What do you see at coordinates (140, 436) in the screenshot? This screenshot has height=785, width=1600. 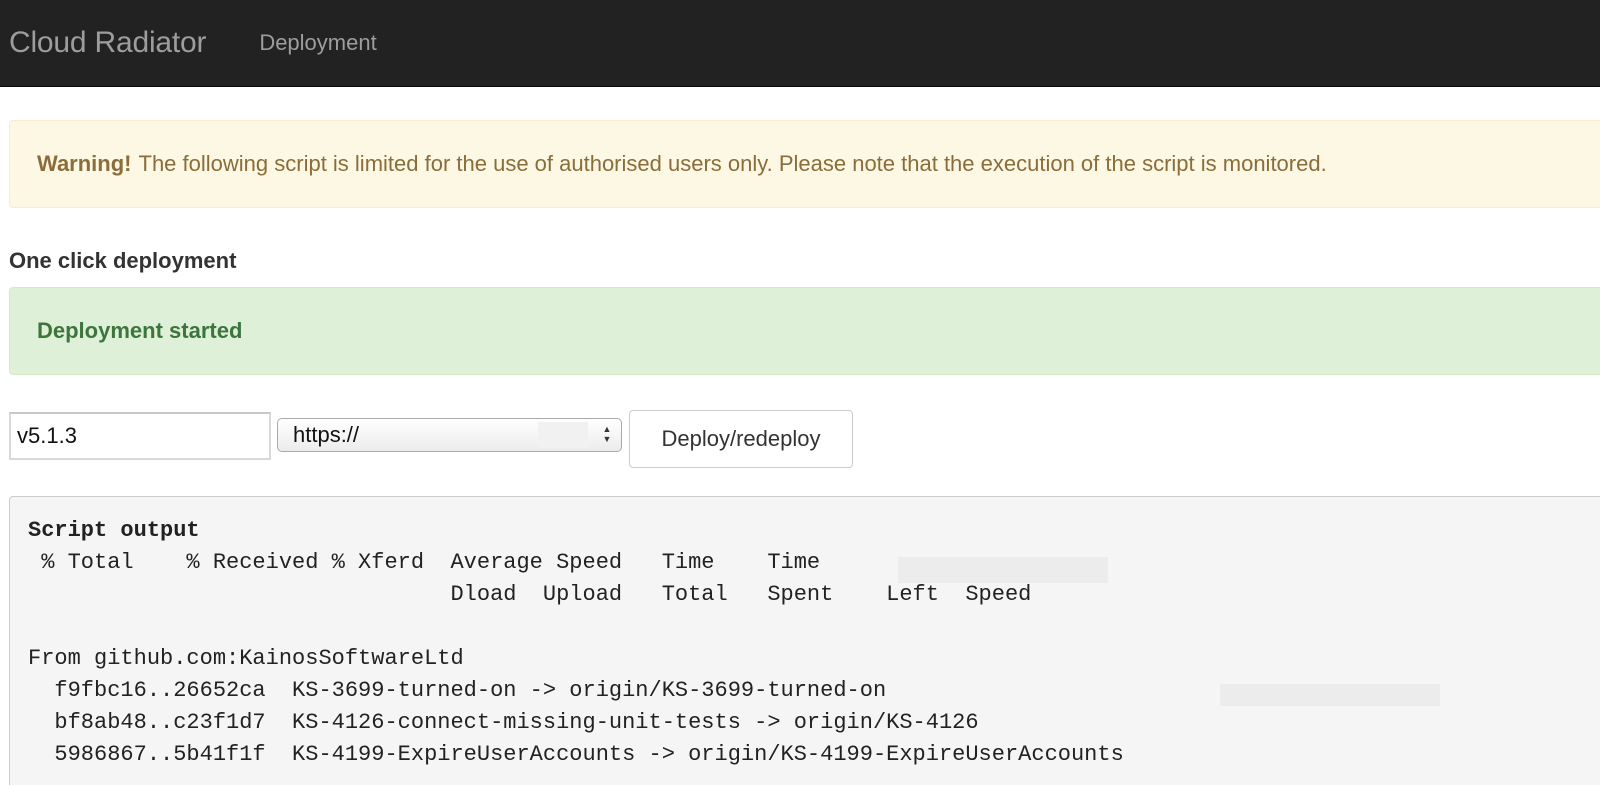 I see `version-input` at bounding box center [140, 436].